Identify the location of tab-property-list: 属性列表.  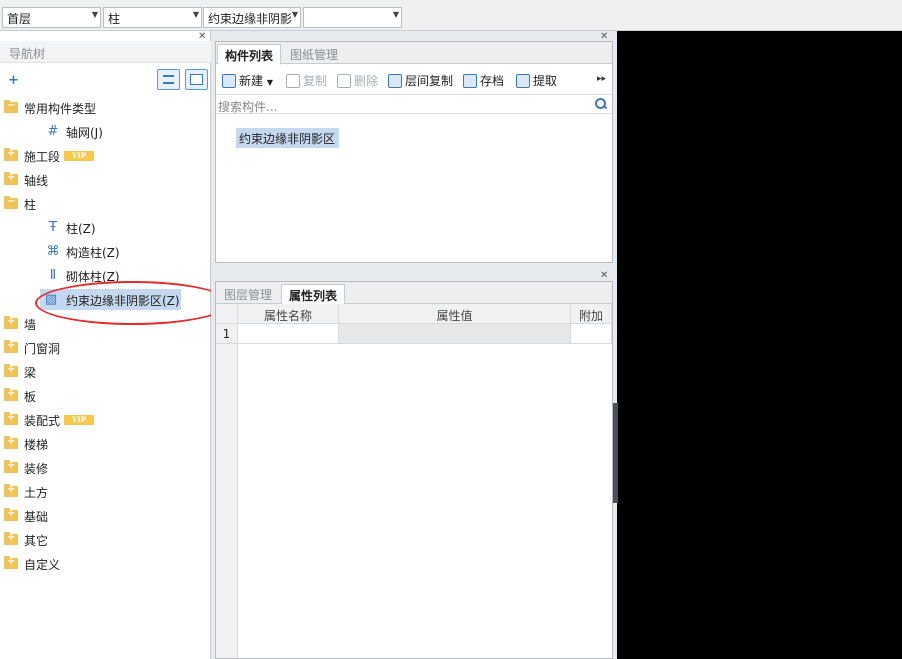
(313, 294).